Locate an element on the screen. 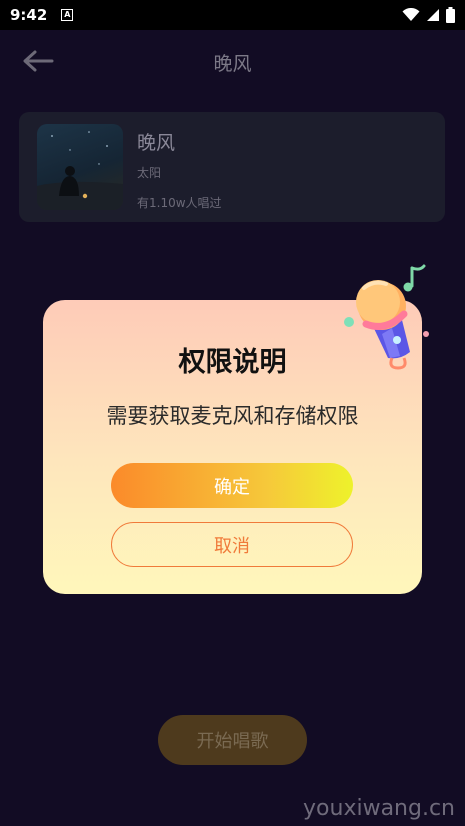  song-title: 晚风 is located at coordinates (156, 143).